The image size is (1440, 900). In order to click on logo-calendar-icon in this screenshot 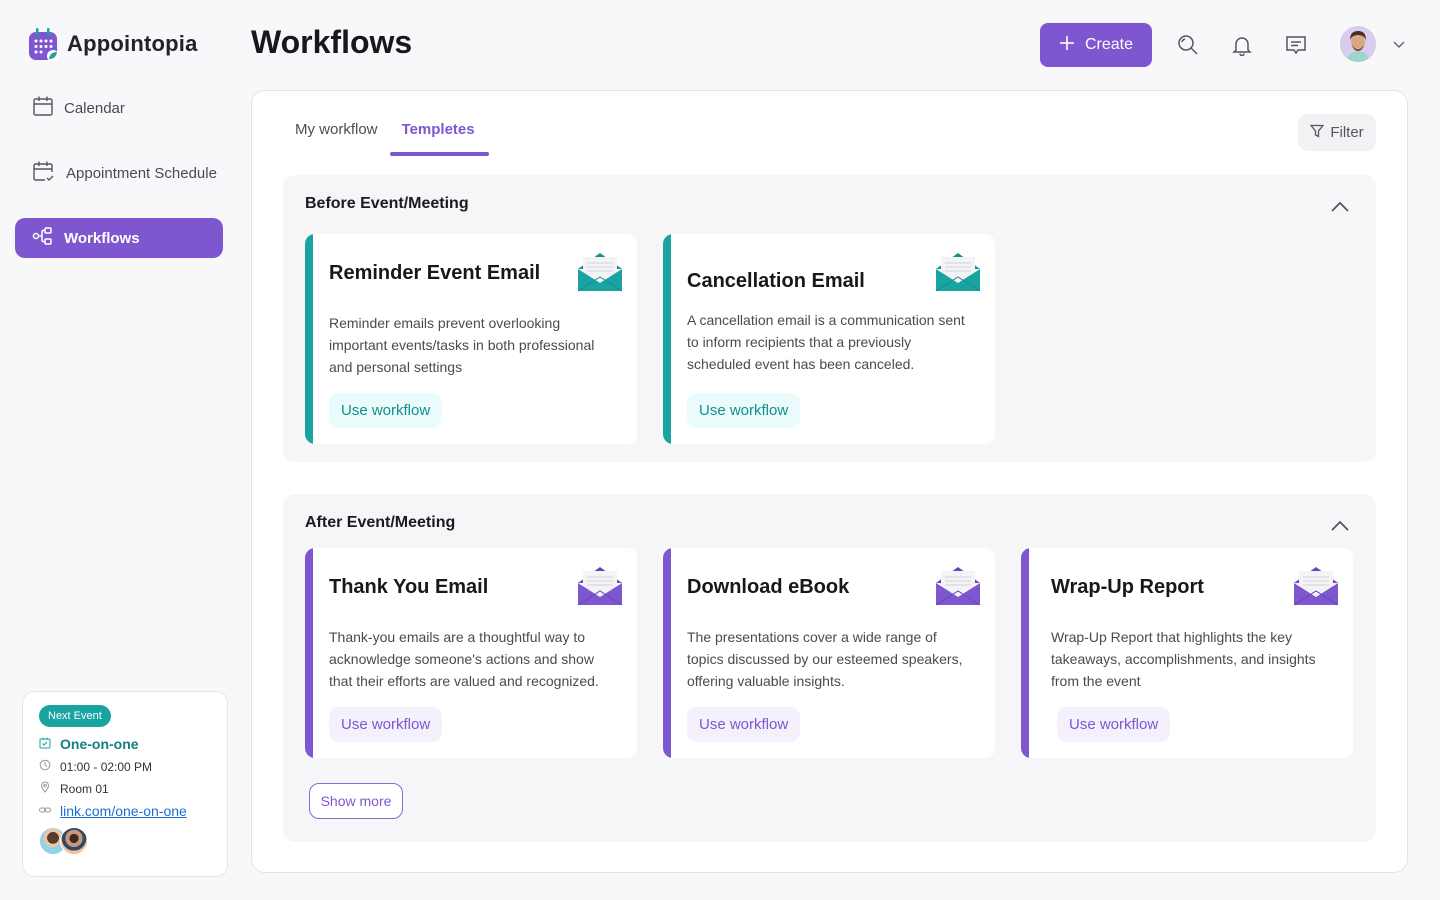, I will do `click(43, 44)`.